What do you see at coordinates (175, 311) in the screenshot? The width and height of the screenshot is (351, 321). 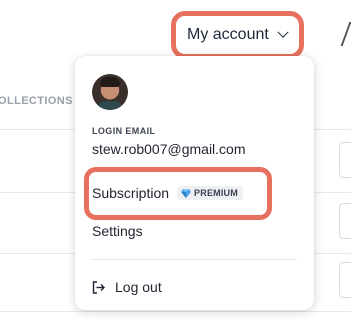 I see `row-divider` at bounding box center [175, 311].